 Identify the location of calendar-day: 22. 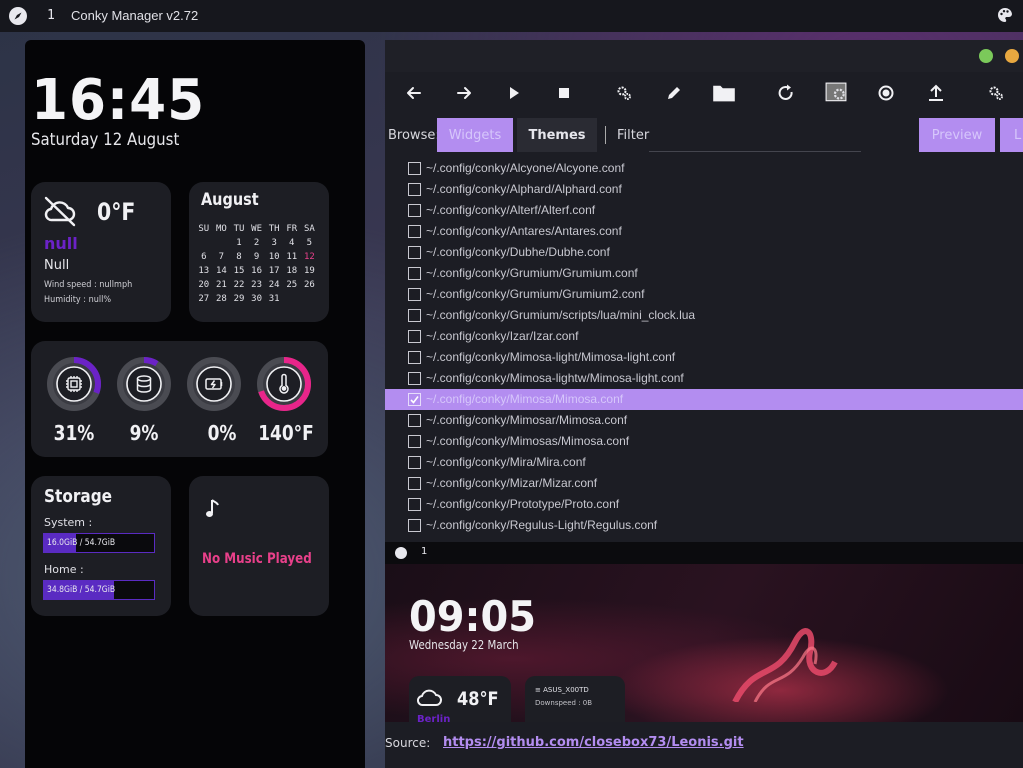
(239, 285).